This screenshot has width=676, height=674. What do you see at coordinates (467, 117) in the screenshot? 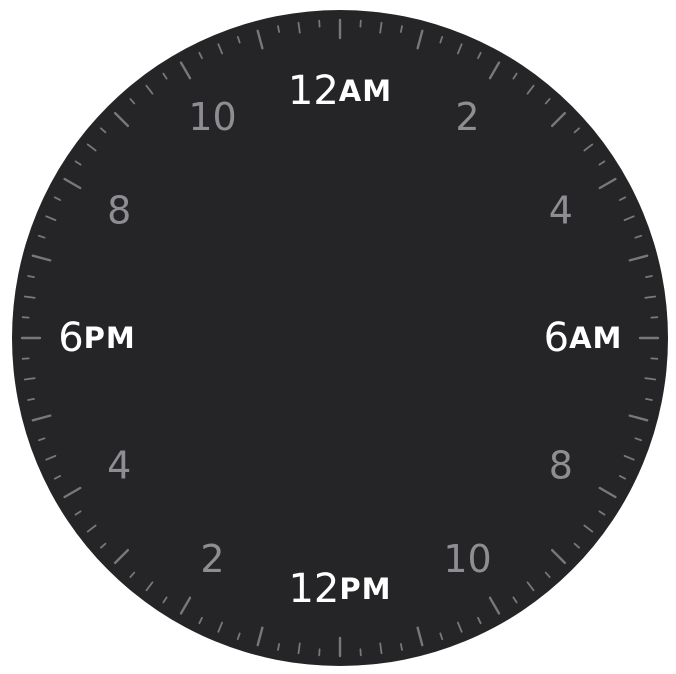
I see `hour-label-2: 2` at bounding box center [467, 117].